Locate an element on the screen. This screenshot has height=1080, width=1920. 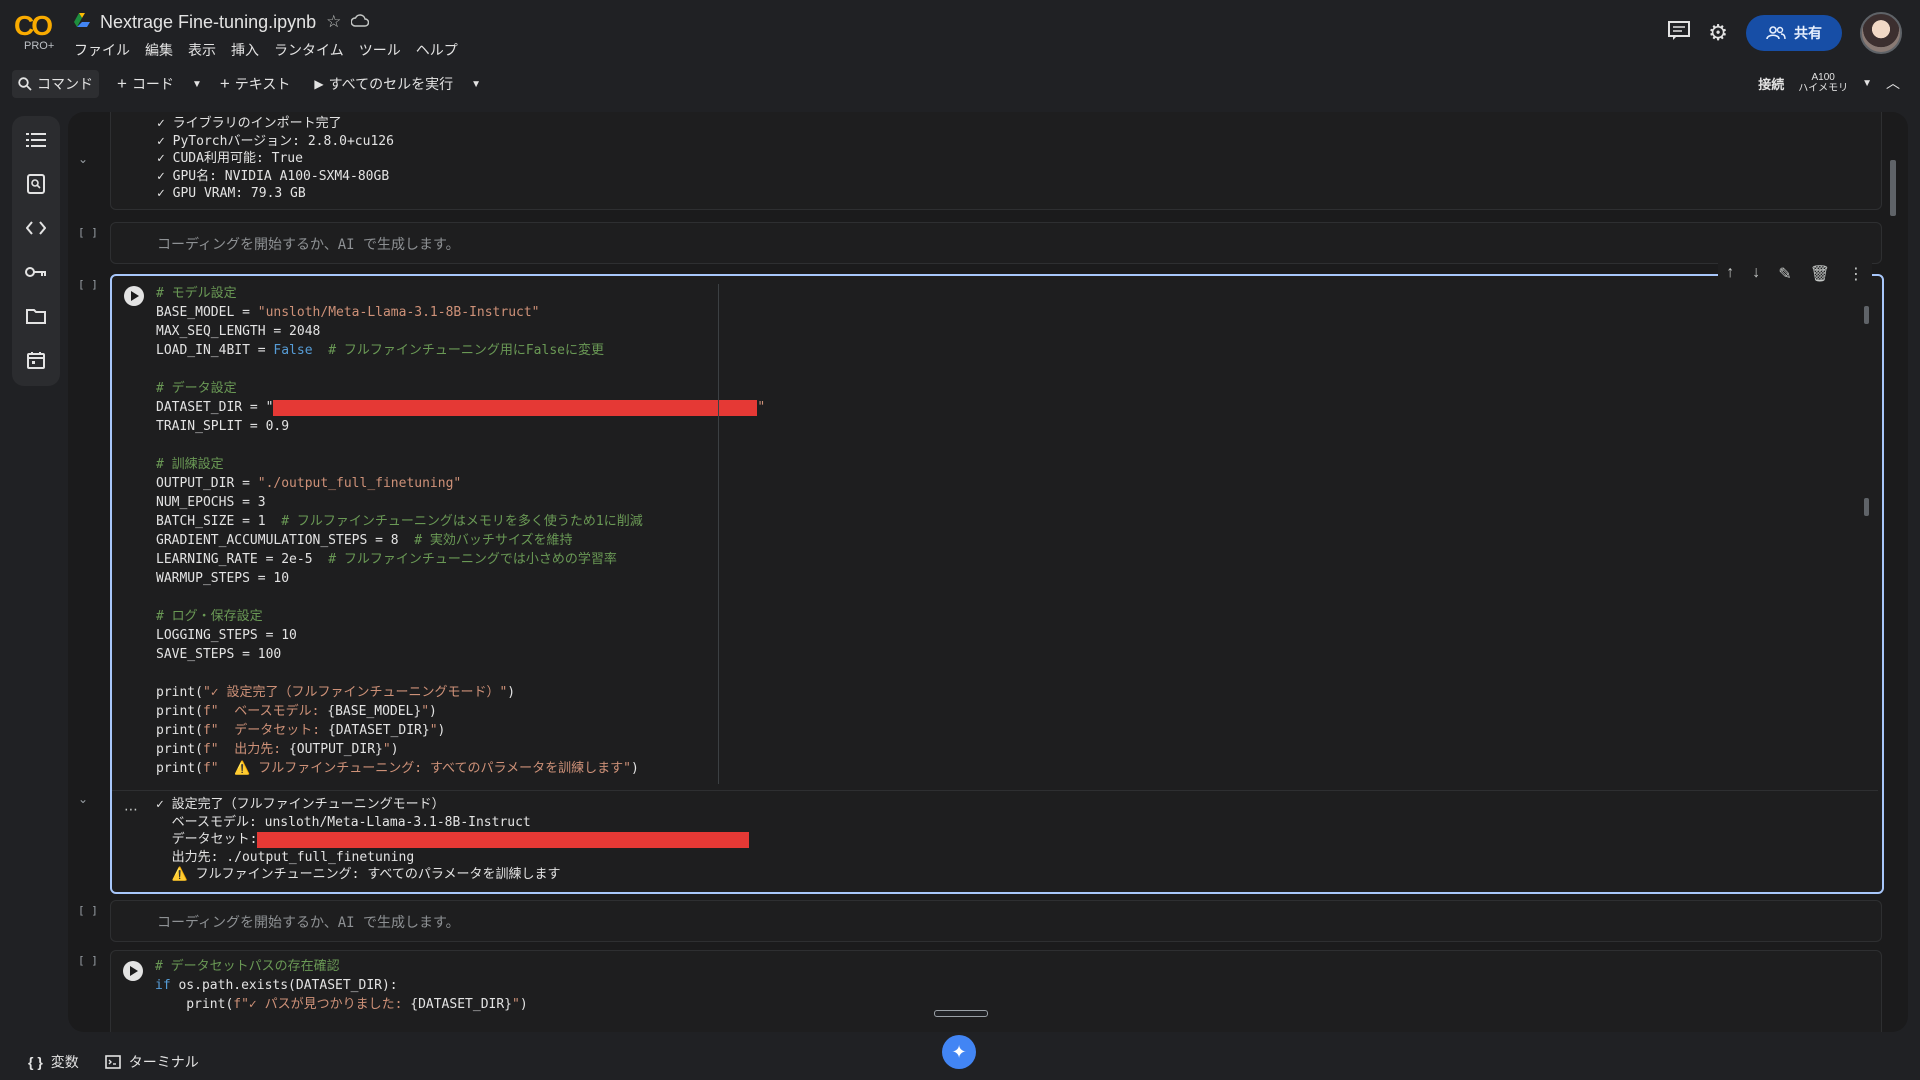
calendar-icon is located at coordinates (36, 360).